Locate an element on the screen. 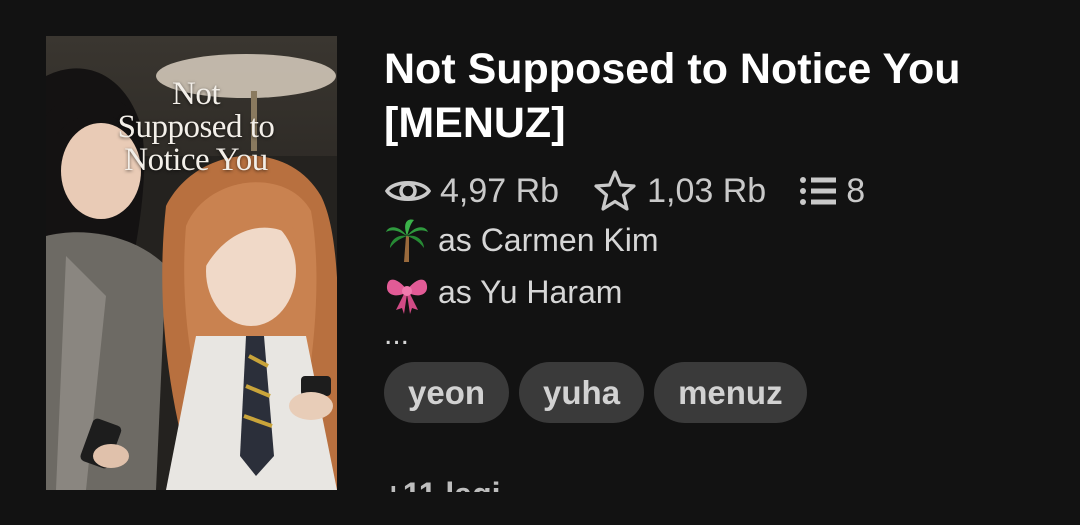 The image size is (1080, 525). tag-chip: yuha is located at coordinates (582, 392).